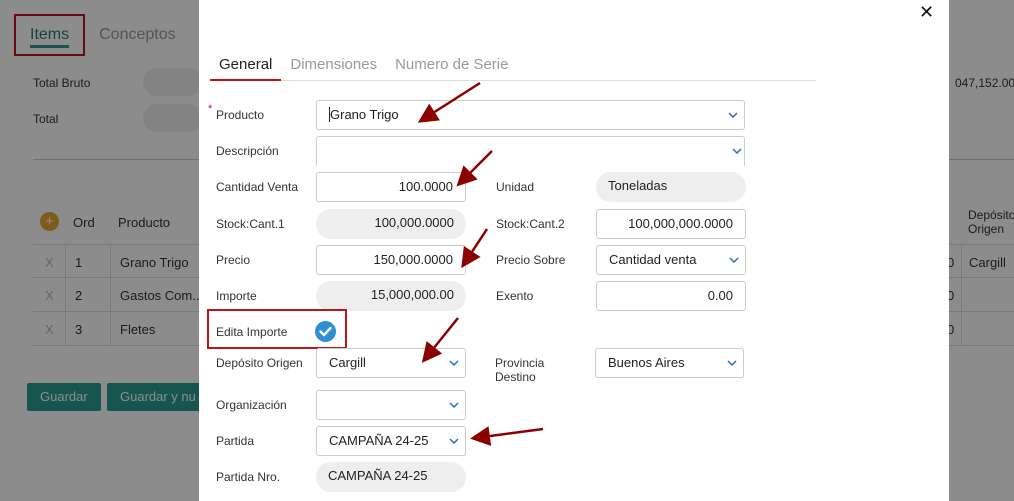  I want to click on tab-dimensiones: Dimensiones, so click(333, 67).